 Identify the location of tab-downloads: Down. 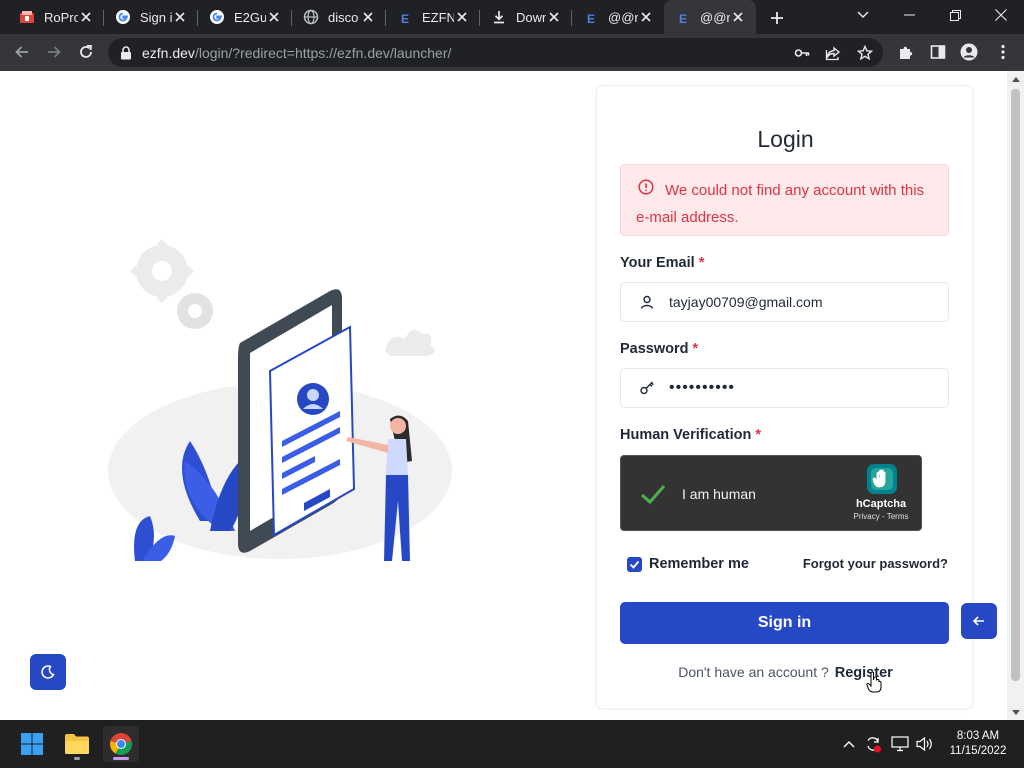
(526, 17).